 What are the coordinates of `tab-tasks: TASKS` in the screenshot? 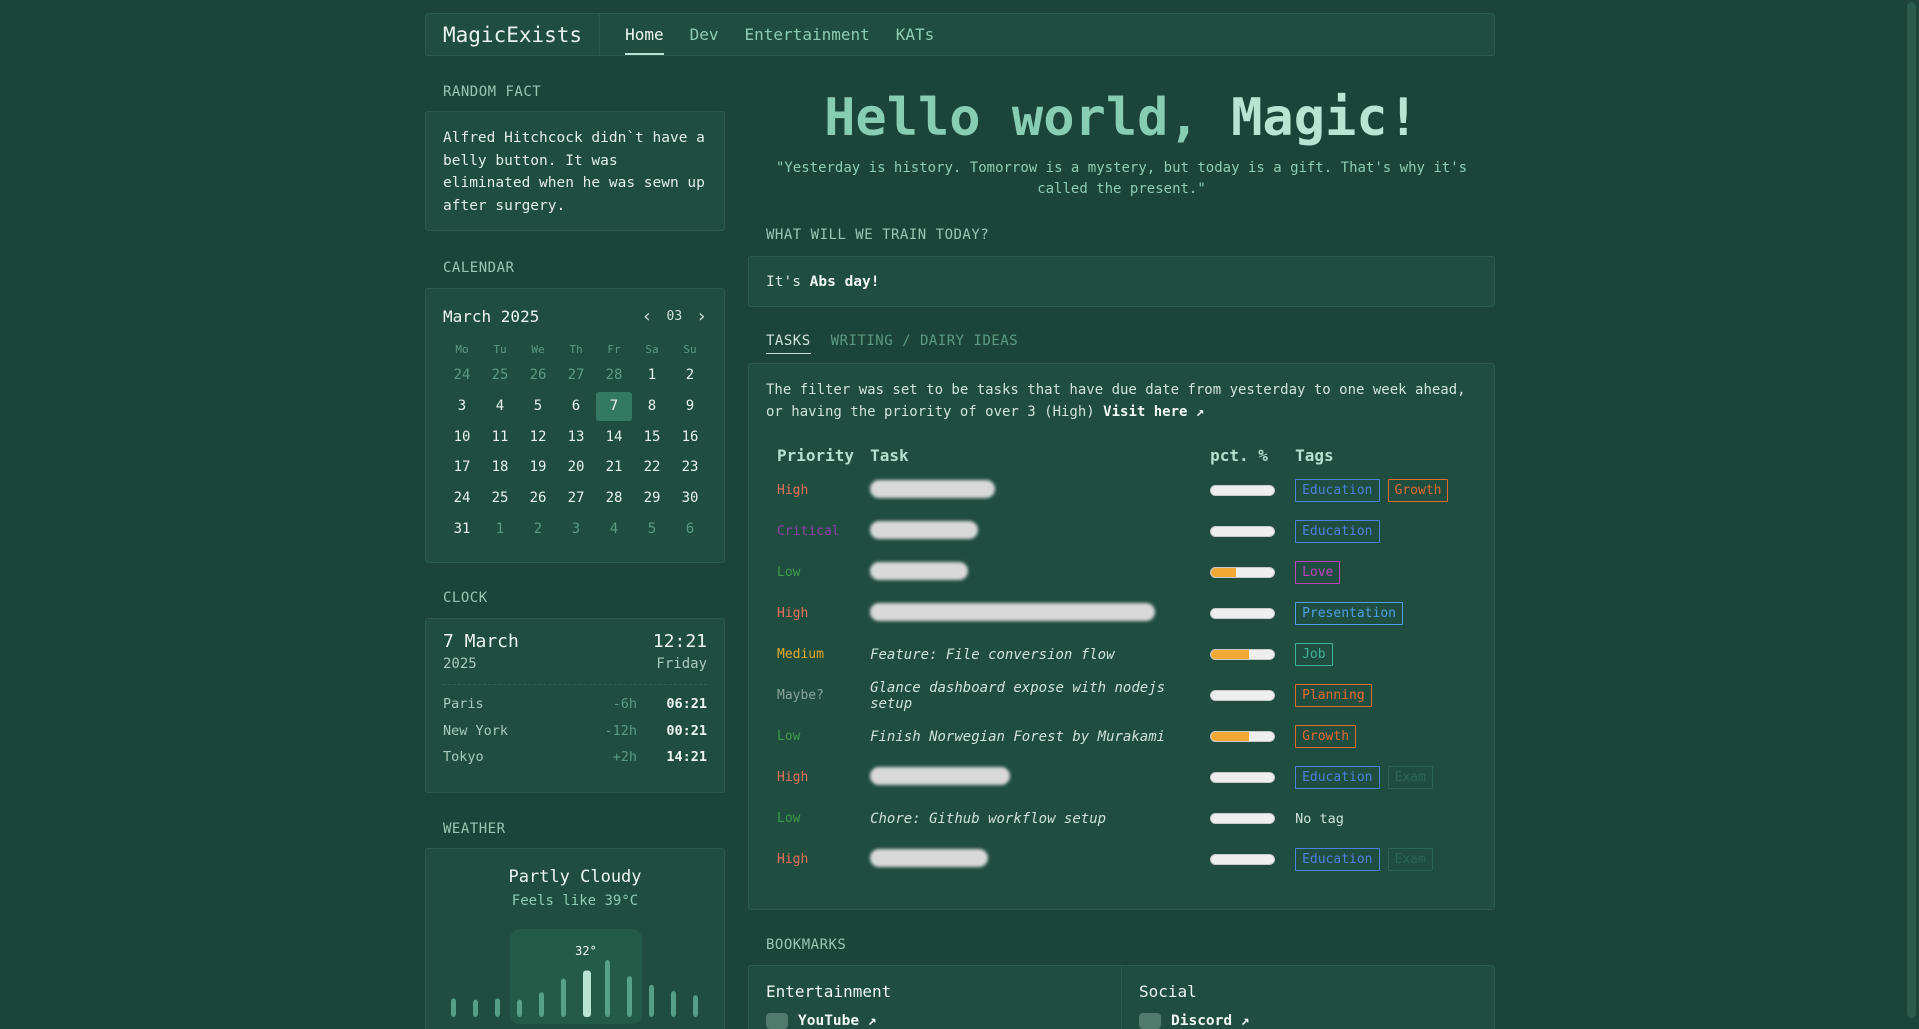 It's located at (788, 343).